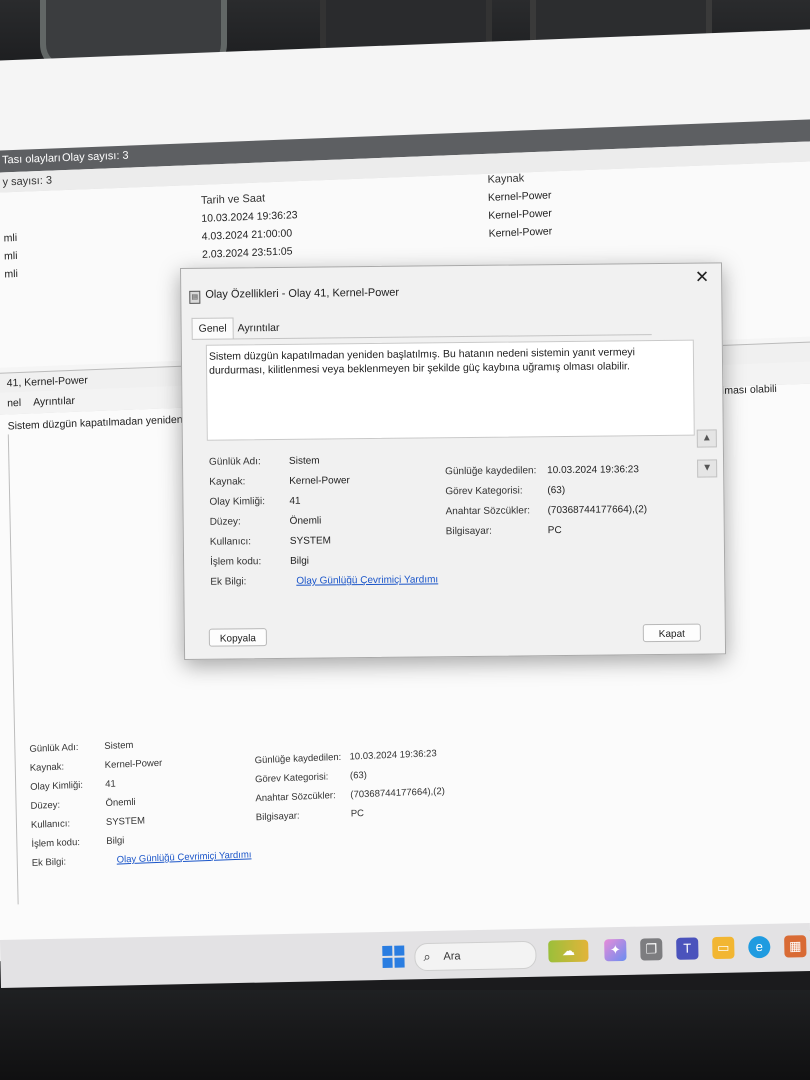 Image resolution: width=810 pixels, height=1080 pixels. What do you see at coordinates (702, 277) in the screenshot?
I see `close-icon: ✕` at bounding box center [702, 277].